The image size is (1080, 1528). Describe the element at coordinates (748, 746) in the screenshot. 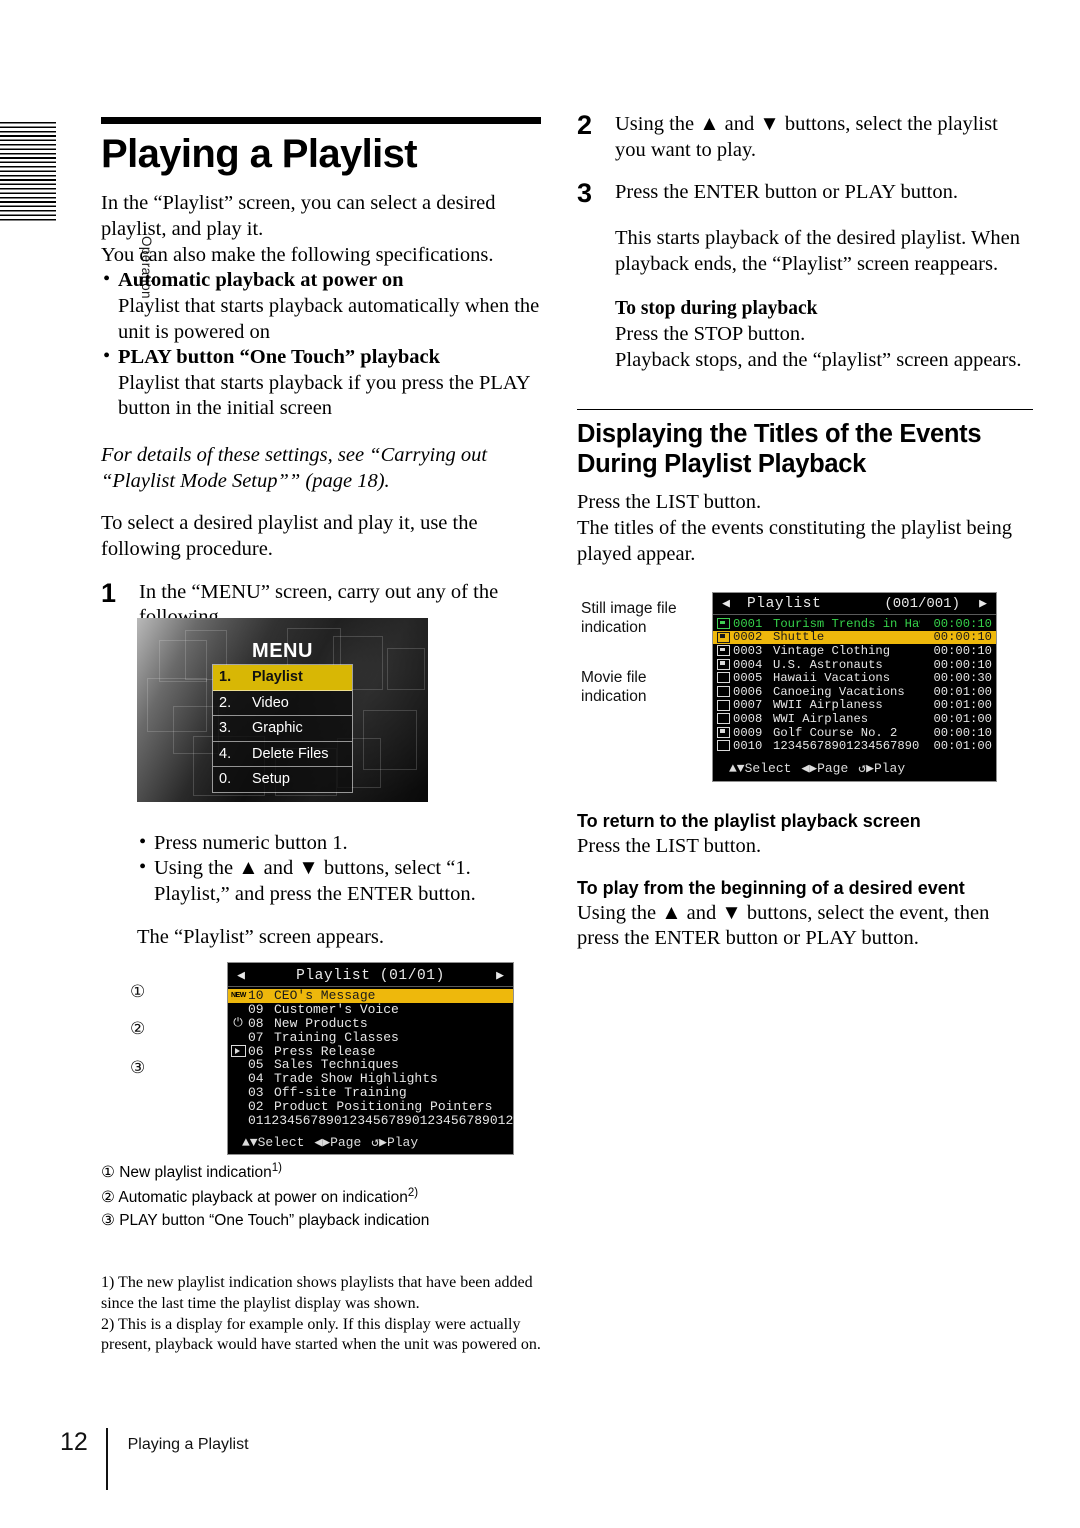

I see `event-row-number: 0010` at that location.